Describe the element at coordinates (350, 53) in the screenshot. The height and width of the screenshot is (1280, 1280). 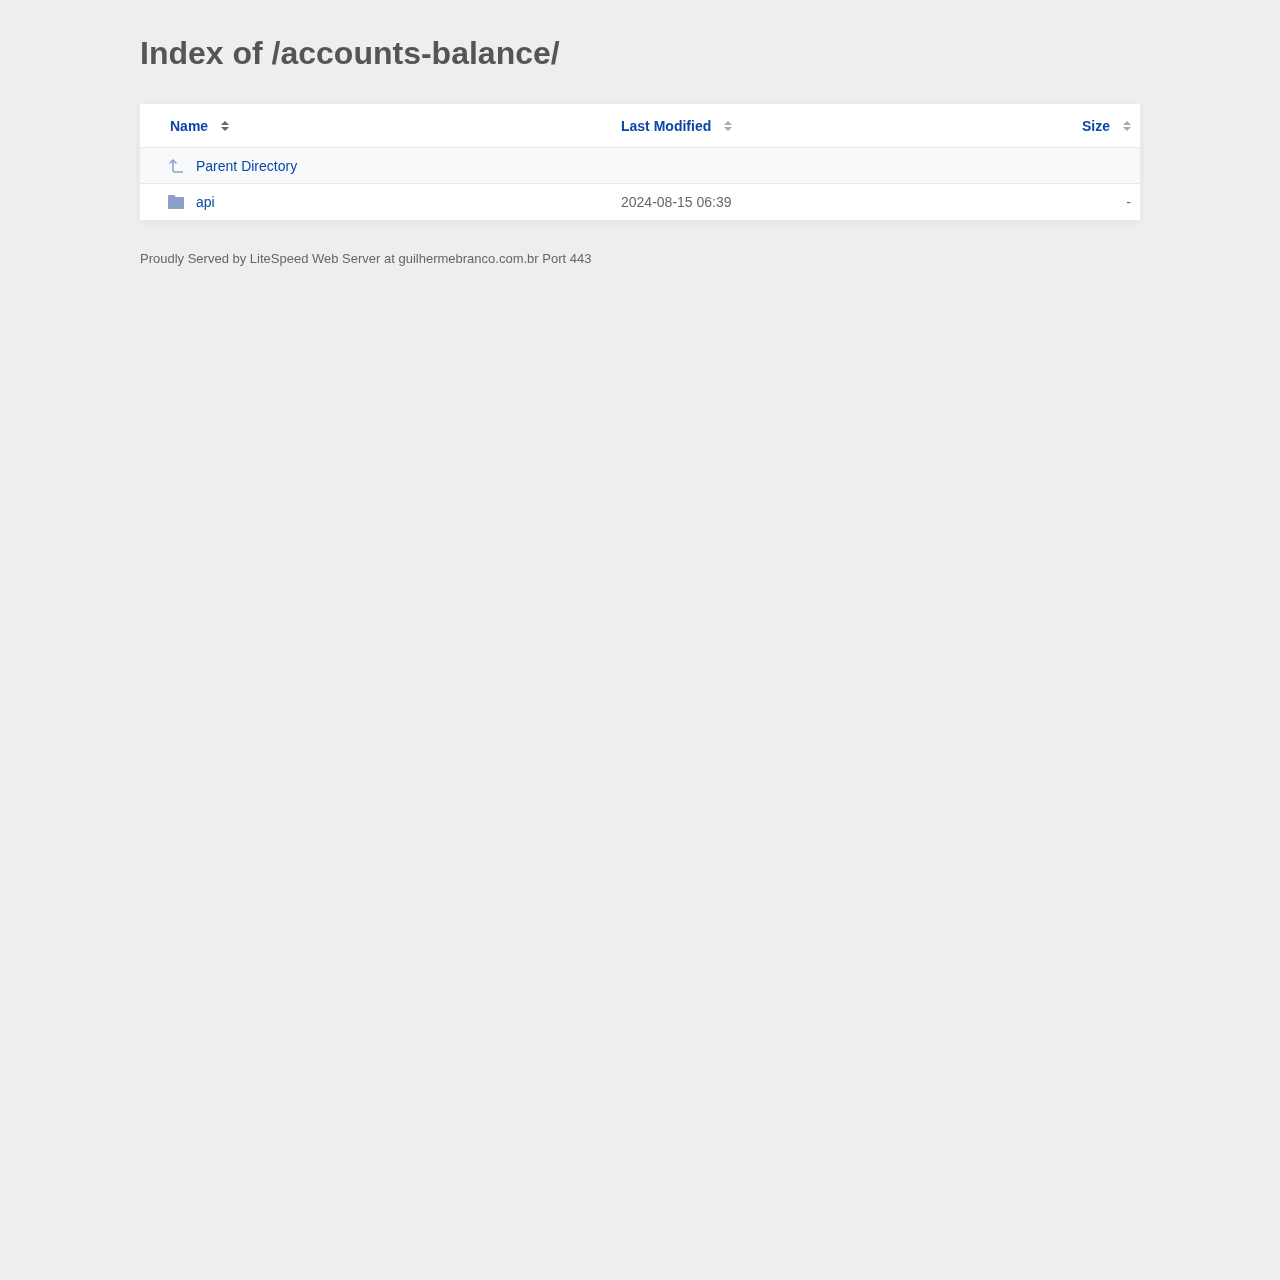
I see `page-title: Index of /accounts-balance/` at that location.